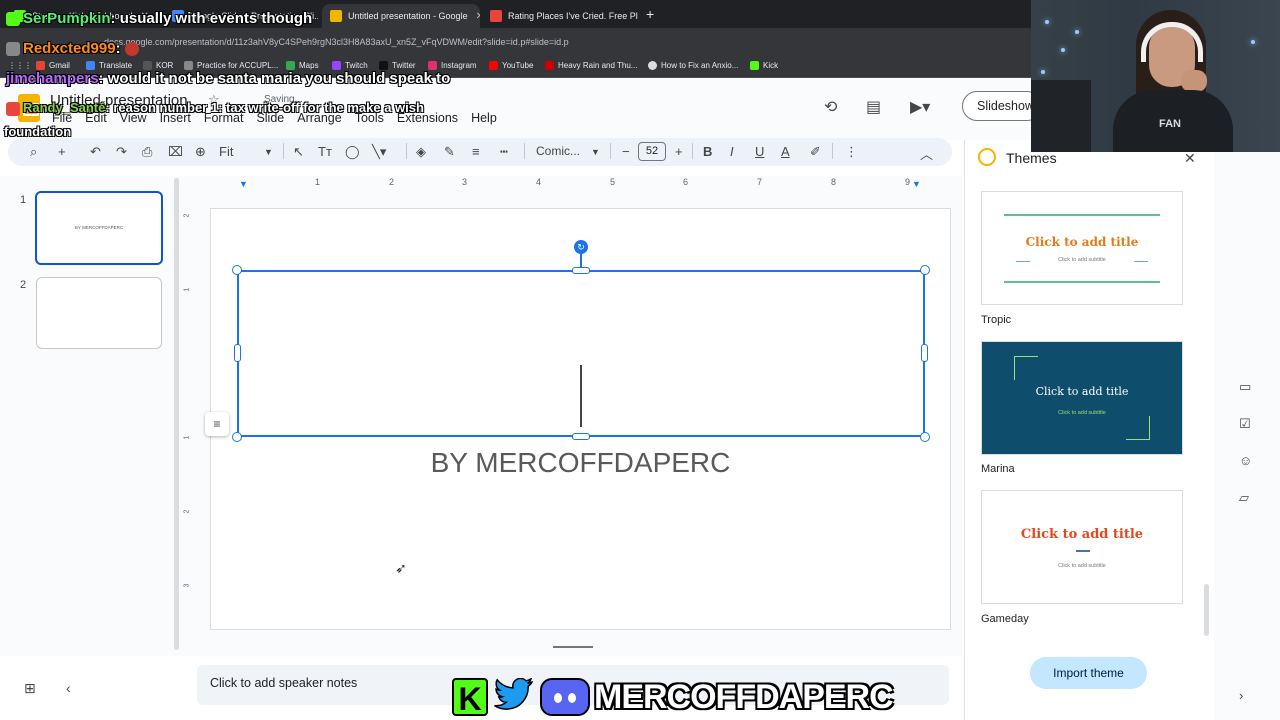 The height and width of the screenshot is (720, 1280). Describe the element at coordinates (118, 48) in the screenshot. I see `chat-text: :` at that location.